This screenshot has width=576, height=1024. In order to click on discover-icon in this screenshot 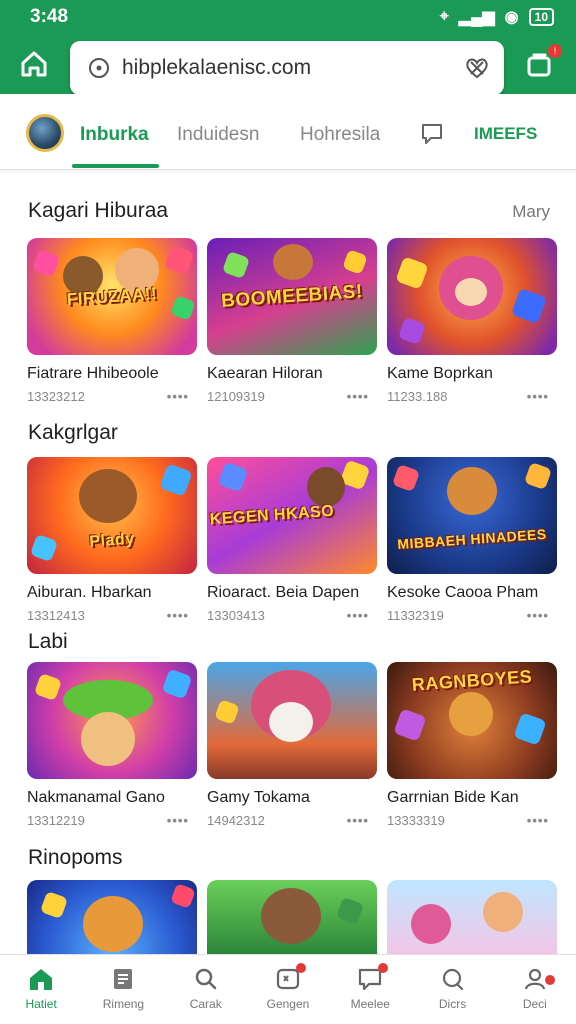, I will do `click(452, 979)`.